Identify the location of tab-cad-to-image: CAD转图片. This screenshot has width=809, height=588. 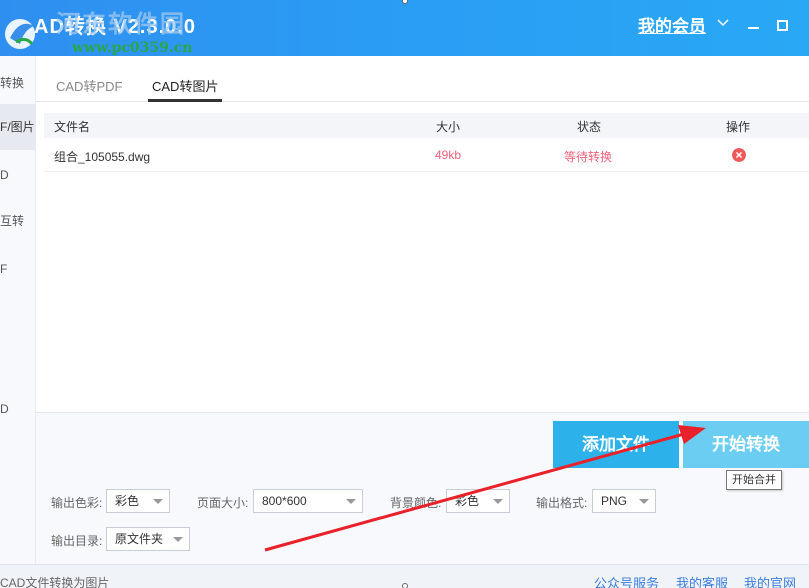
(185, 89).